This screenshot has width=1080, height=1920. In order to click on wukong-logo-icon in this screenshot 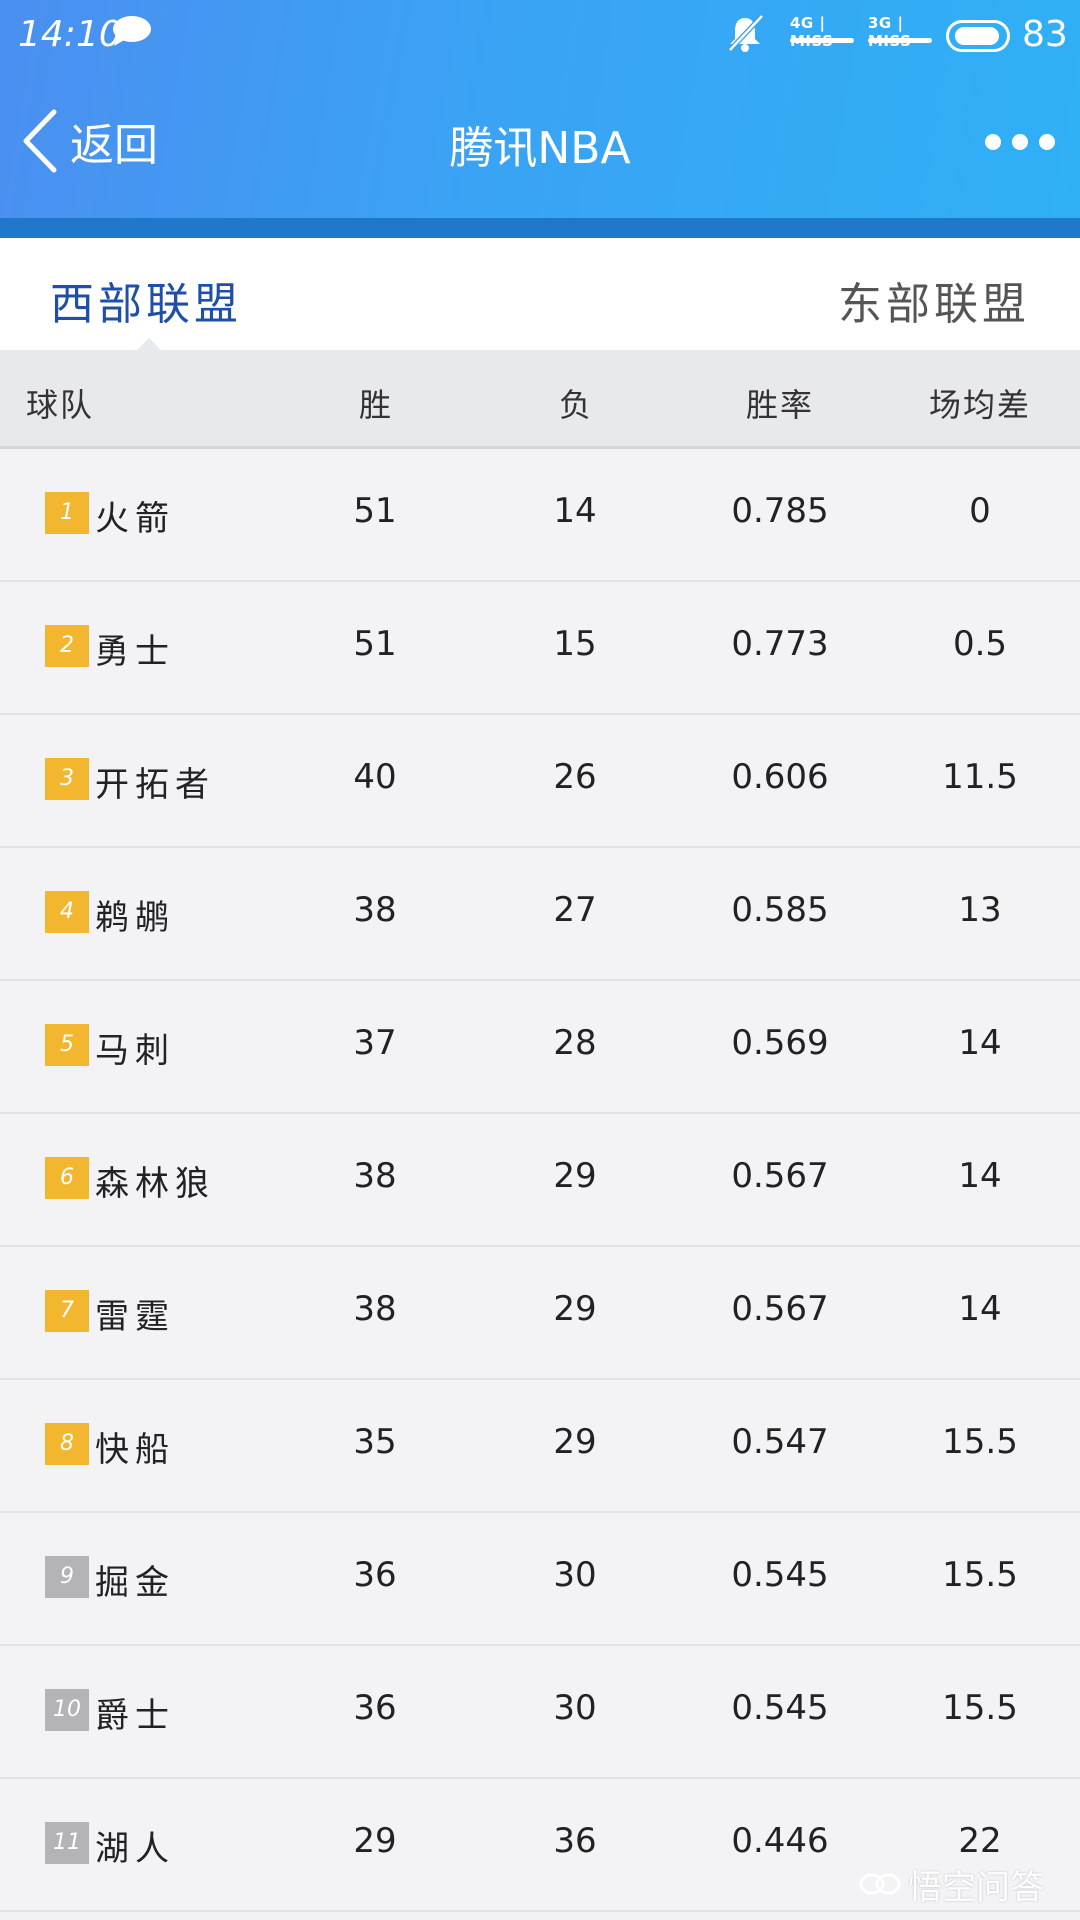, I will do `click(880, 1884)`.